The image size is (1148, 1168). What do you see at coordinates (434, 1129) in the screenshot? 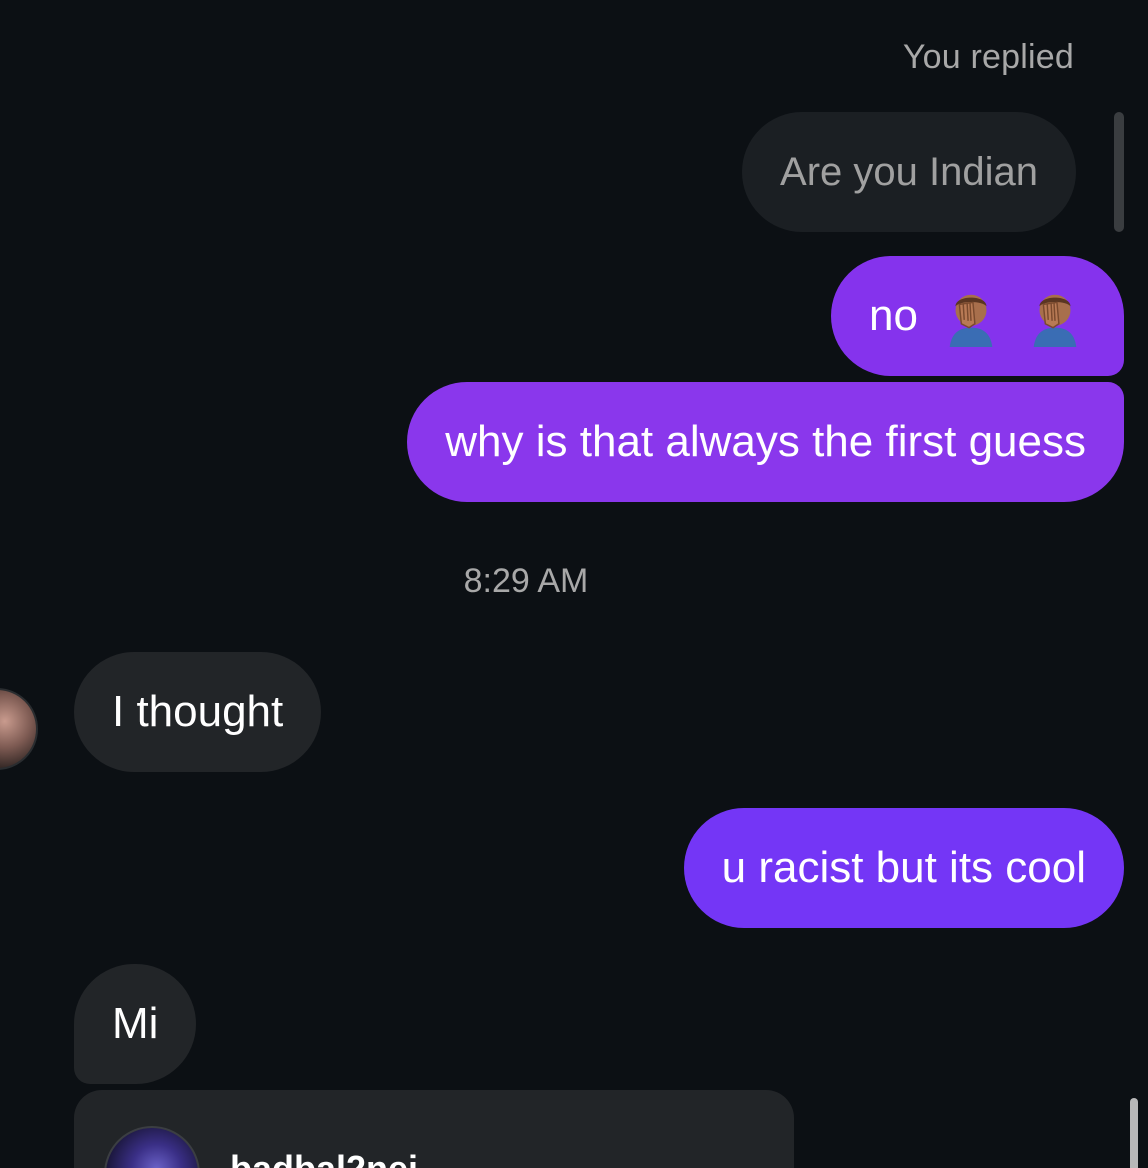
I see `shared-post-card: badbal2nei` at bounding box center [434, 1129].